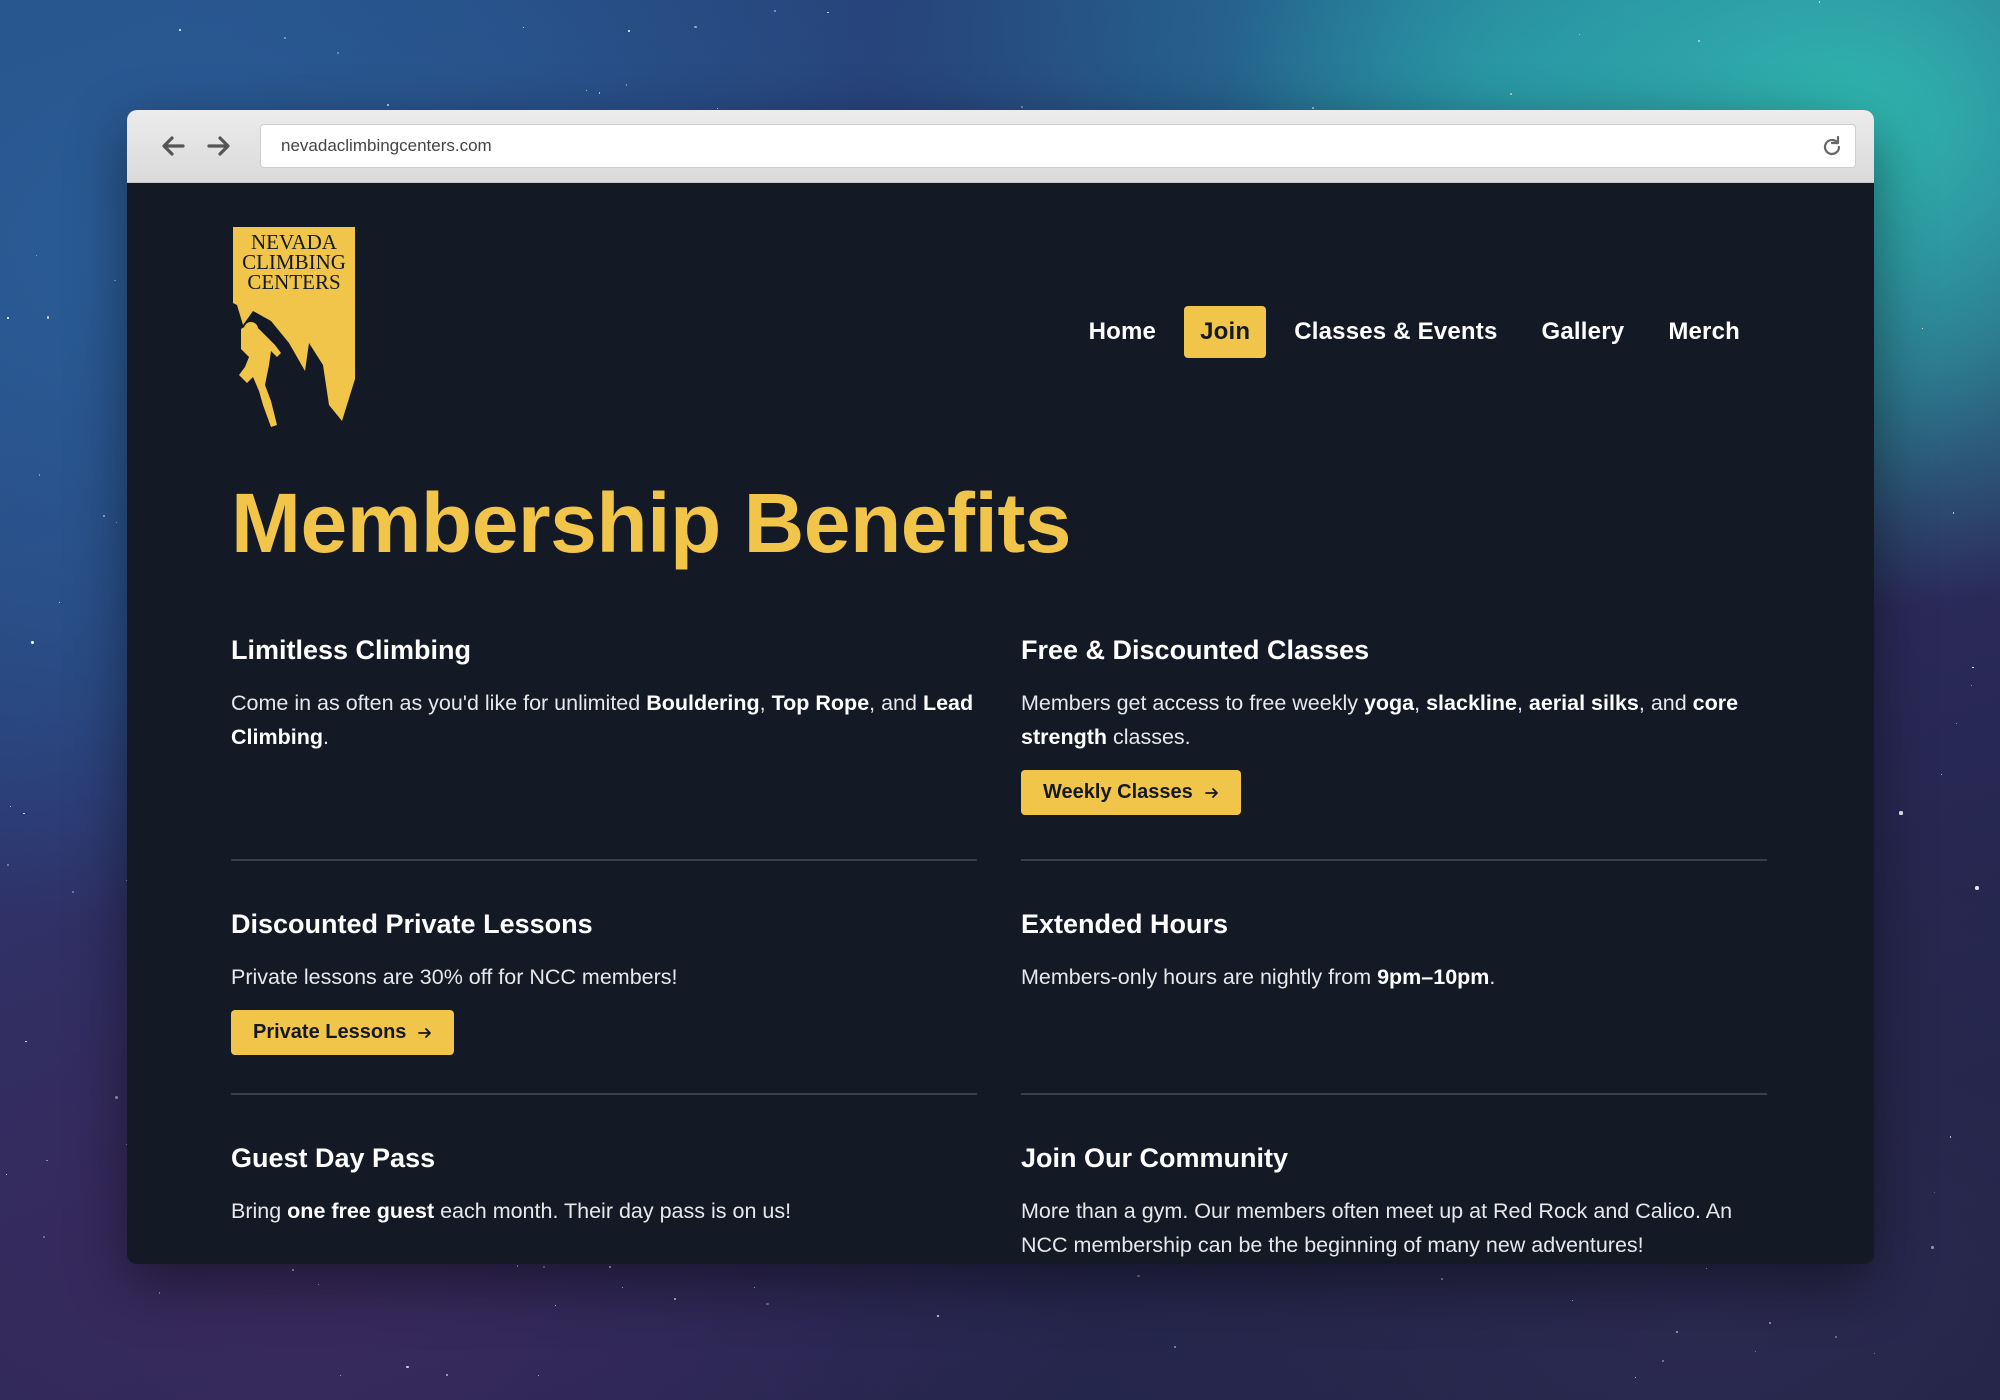 The height and width of the screenshot is (1400, 2000). I want to click on weekly-classes-label: Weekly Classes, so click(1118, 792).